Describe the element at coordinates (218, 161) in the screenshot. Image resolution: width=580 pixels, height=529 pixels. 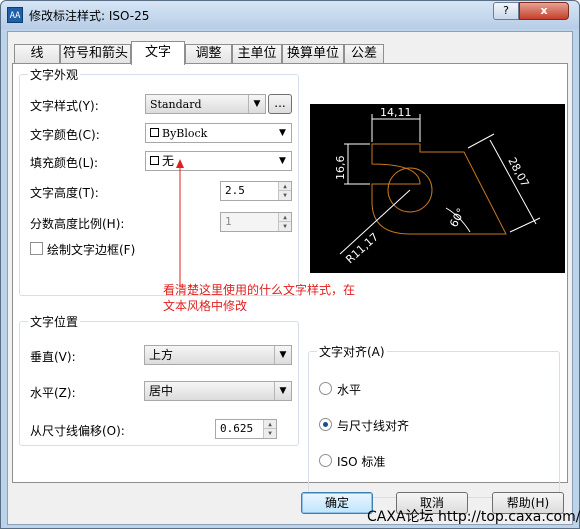
I see `fill-color-select: 无 ▼` at that location.